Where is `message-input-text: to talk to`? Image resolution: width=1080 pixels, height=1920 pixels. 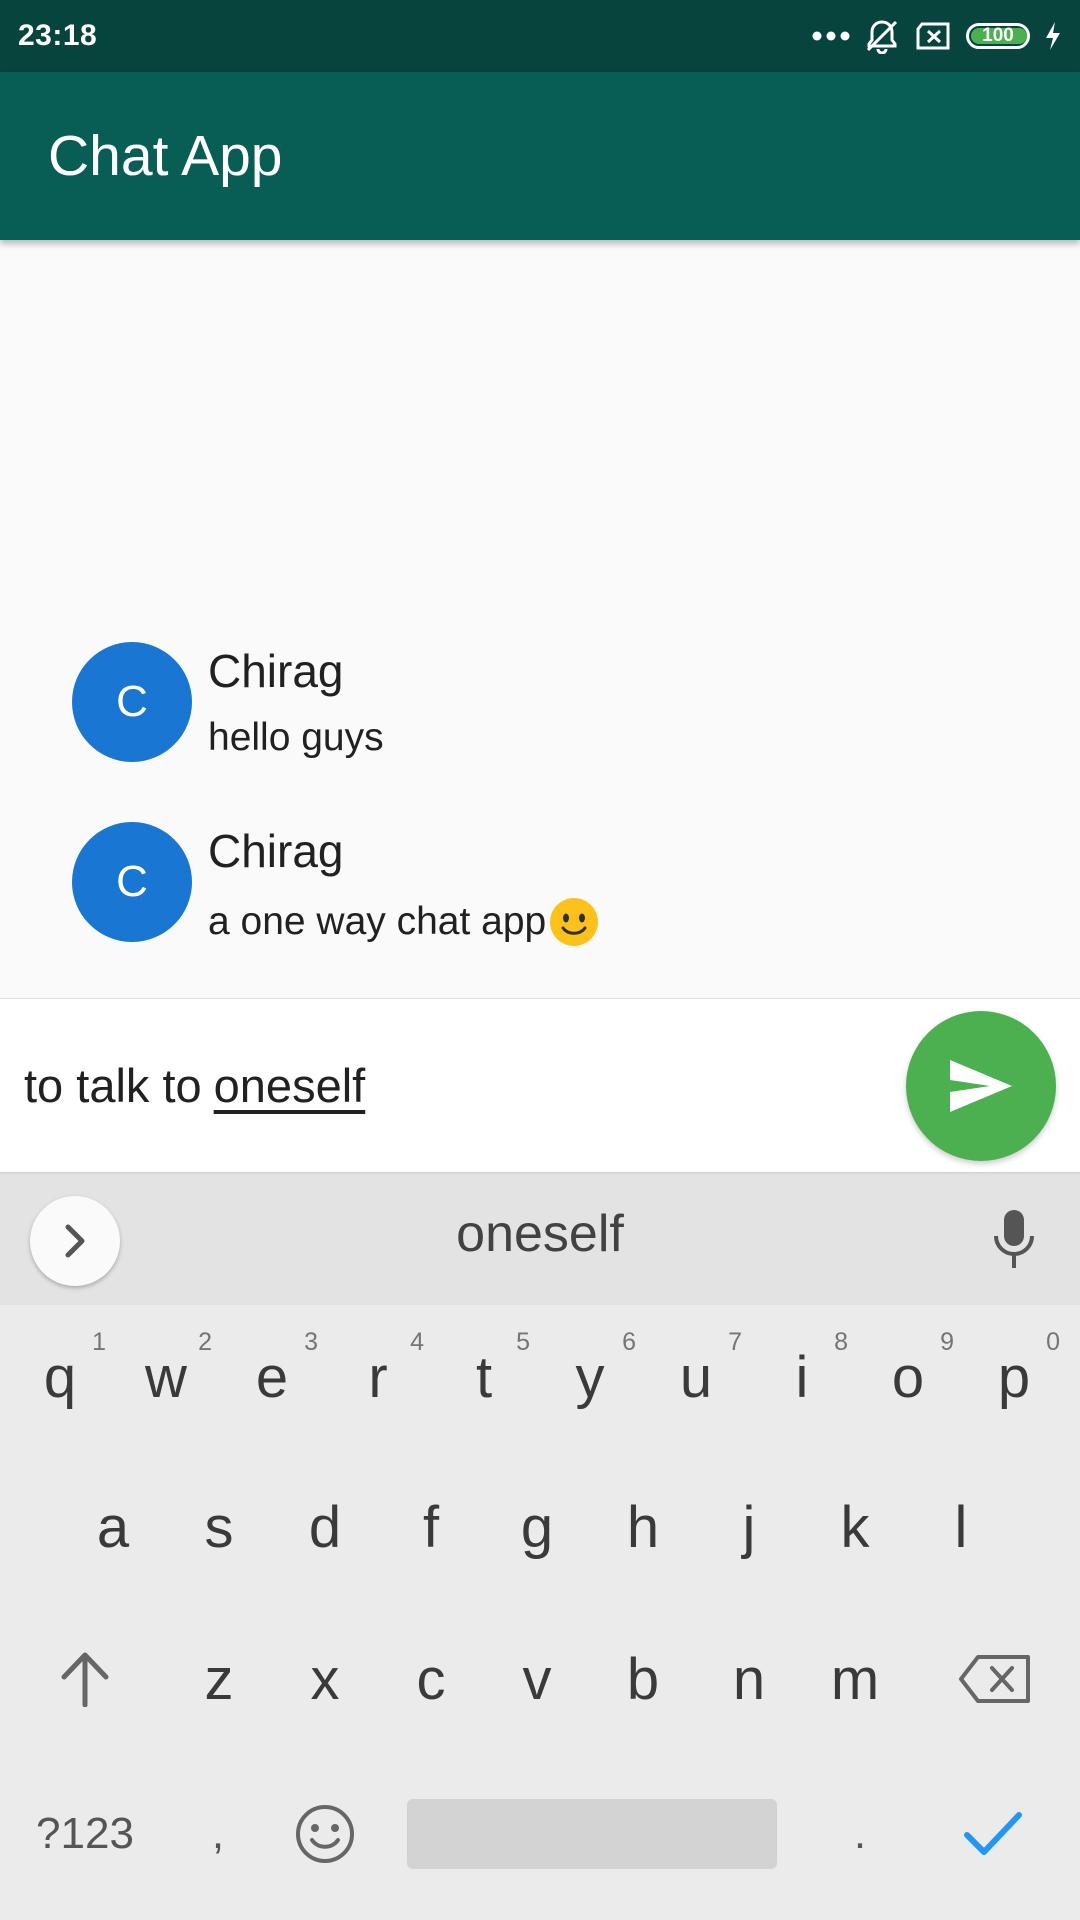 message-input-text: to talk to is located at coordinates (113, 1085).